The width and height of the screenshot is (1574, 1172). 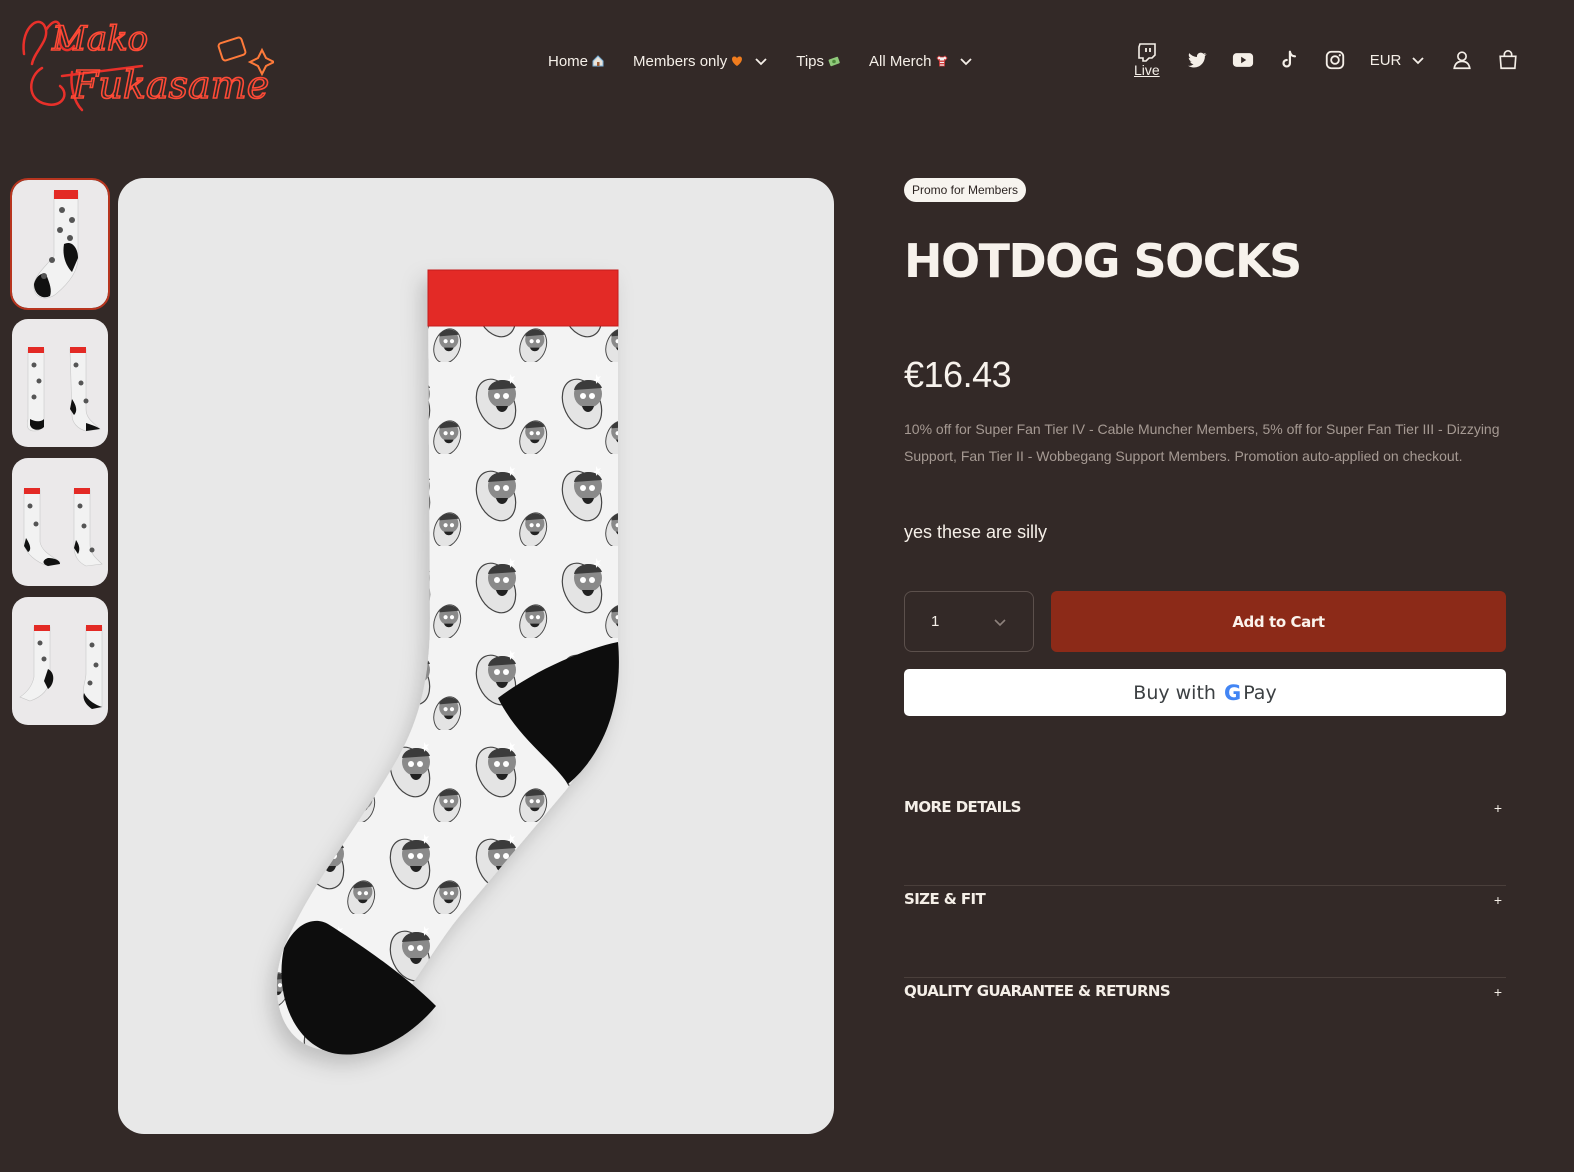 I want to click on tiktok-link, so click(x=1289, y=60).